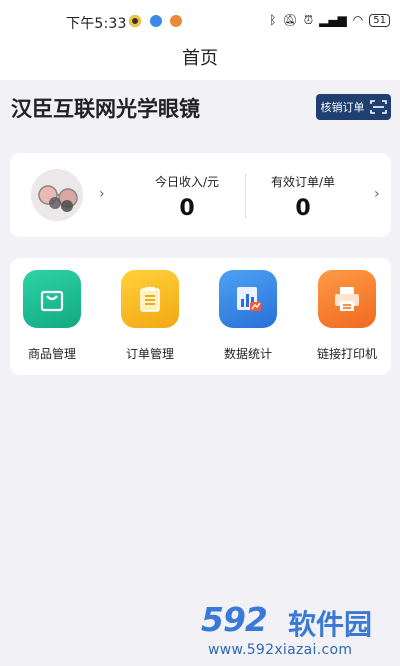 The width and height of the screenshot is (400, 666). What do you see at coordinates (200, 58) in the screenshot?
I see `page-title: 首页` at bounding box center [200, 58].